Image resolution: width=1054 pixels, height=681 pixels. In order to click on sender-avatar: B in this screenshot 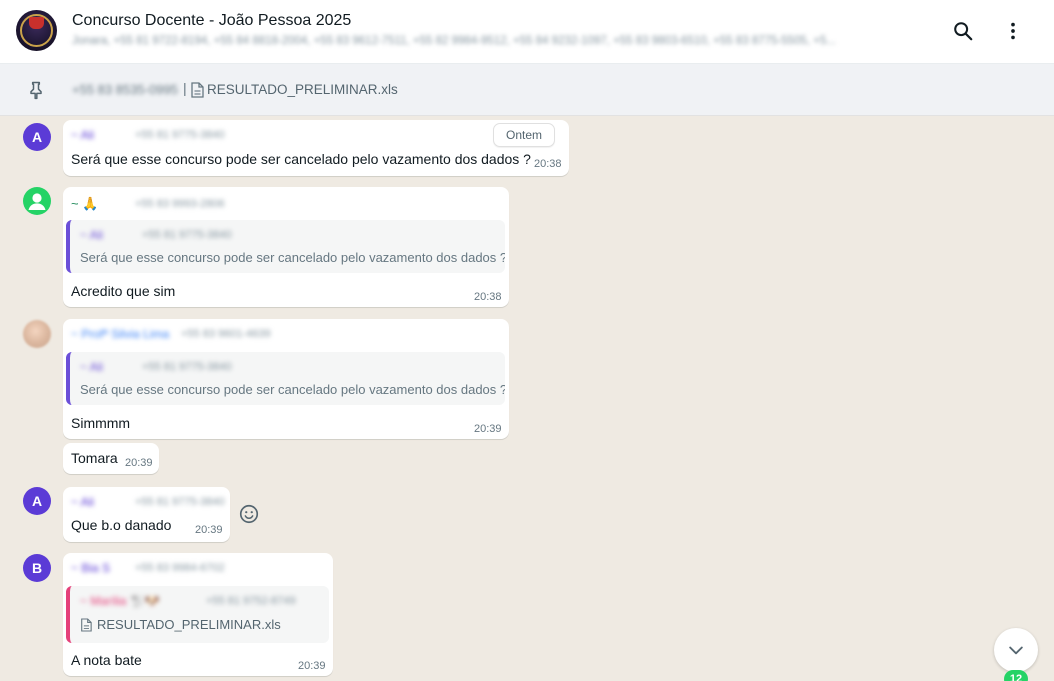, I will do `click(37, 568)`.